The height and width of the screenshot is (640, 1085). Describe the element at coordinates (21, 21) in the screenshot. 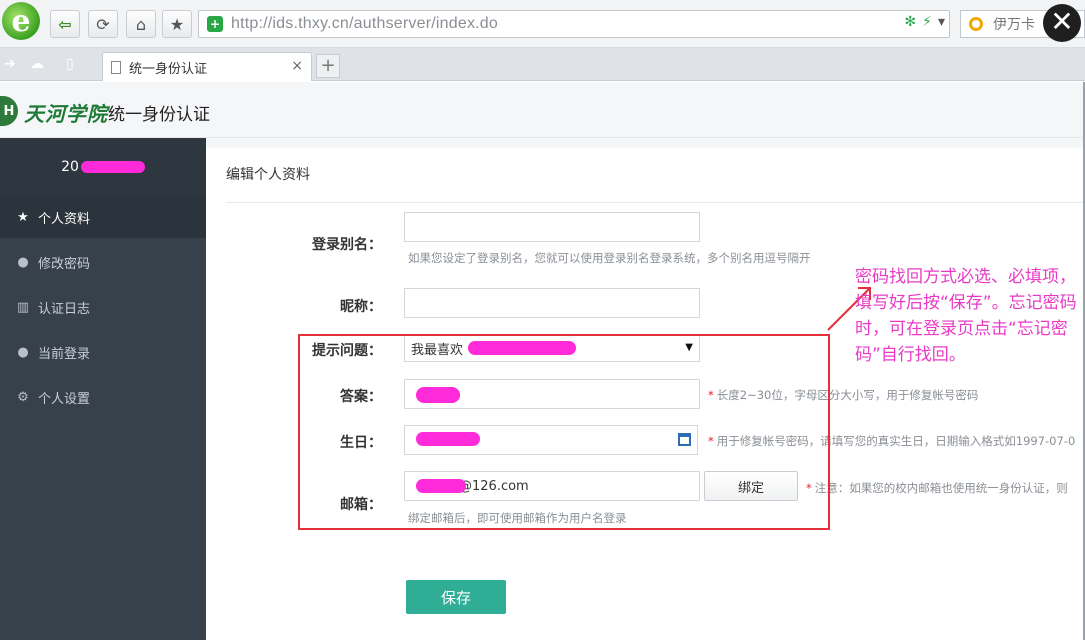

I see `browser-logo-icon: e` at that location.